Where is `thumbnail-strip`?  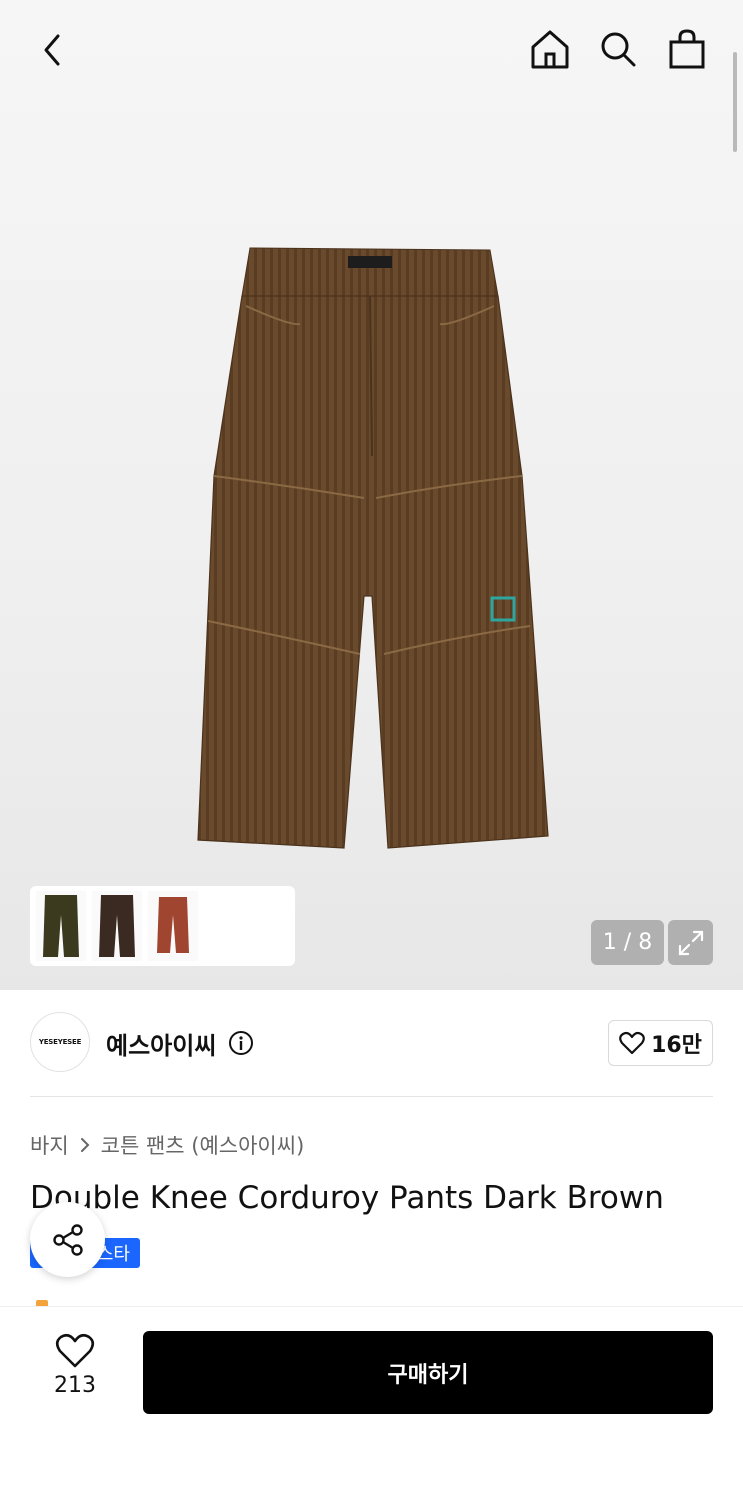
thumbnail-strip is located at coordinates (162, 926).